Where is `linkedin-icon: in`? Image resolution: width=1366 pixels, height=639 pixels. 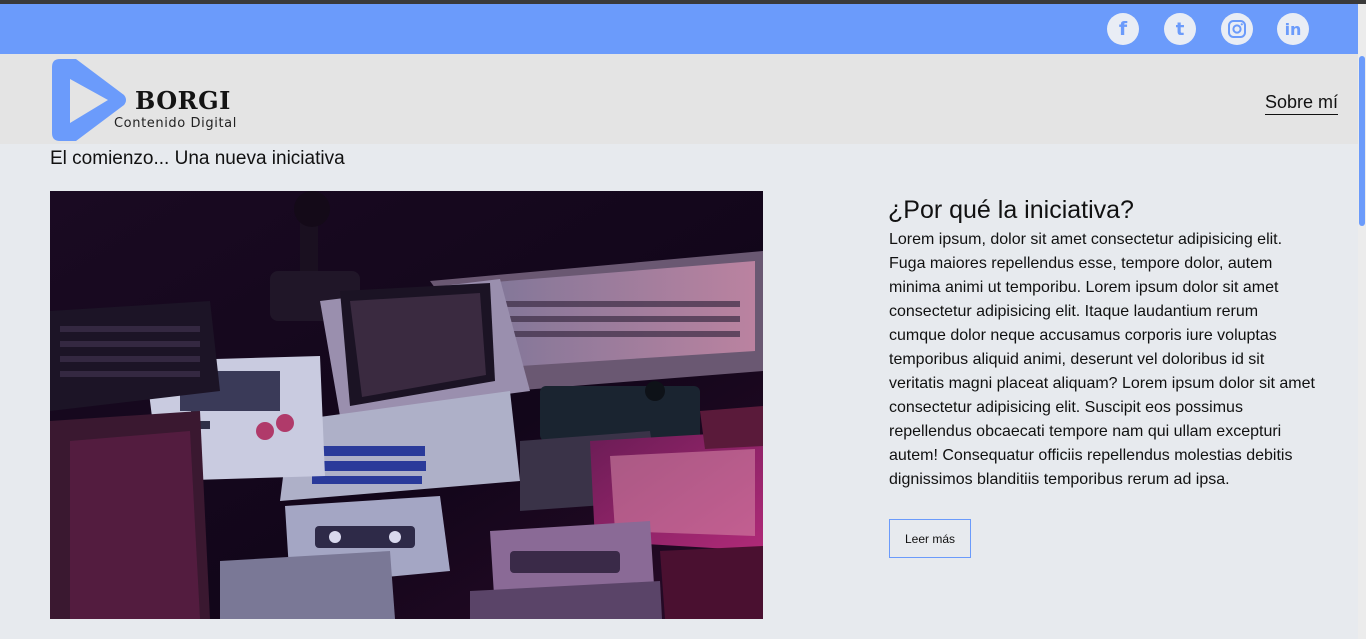 linkedin-icon: in is located at coordinates (1293, 29).